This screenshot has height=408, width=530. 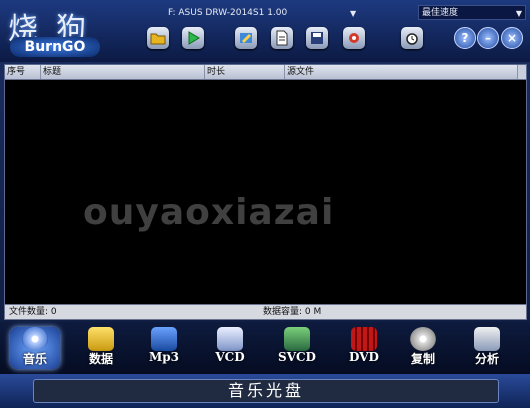 I want to click on disc-icon, so click(x=35, y=339).